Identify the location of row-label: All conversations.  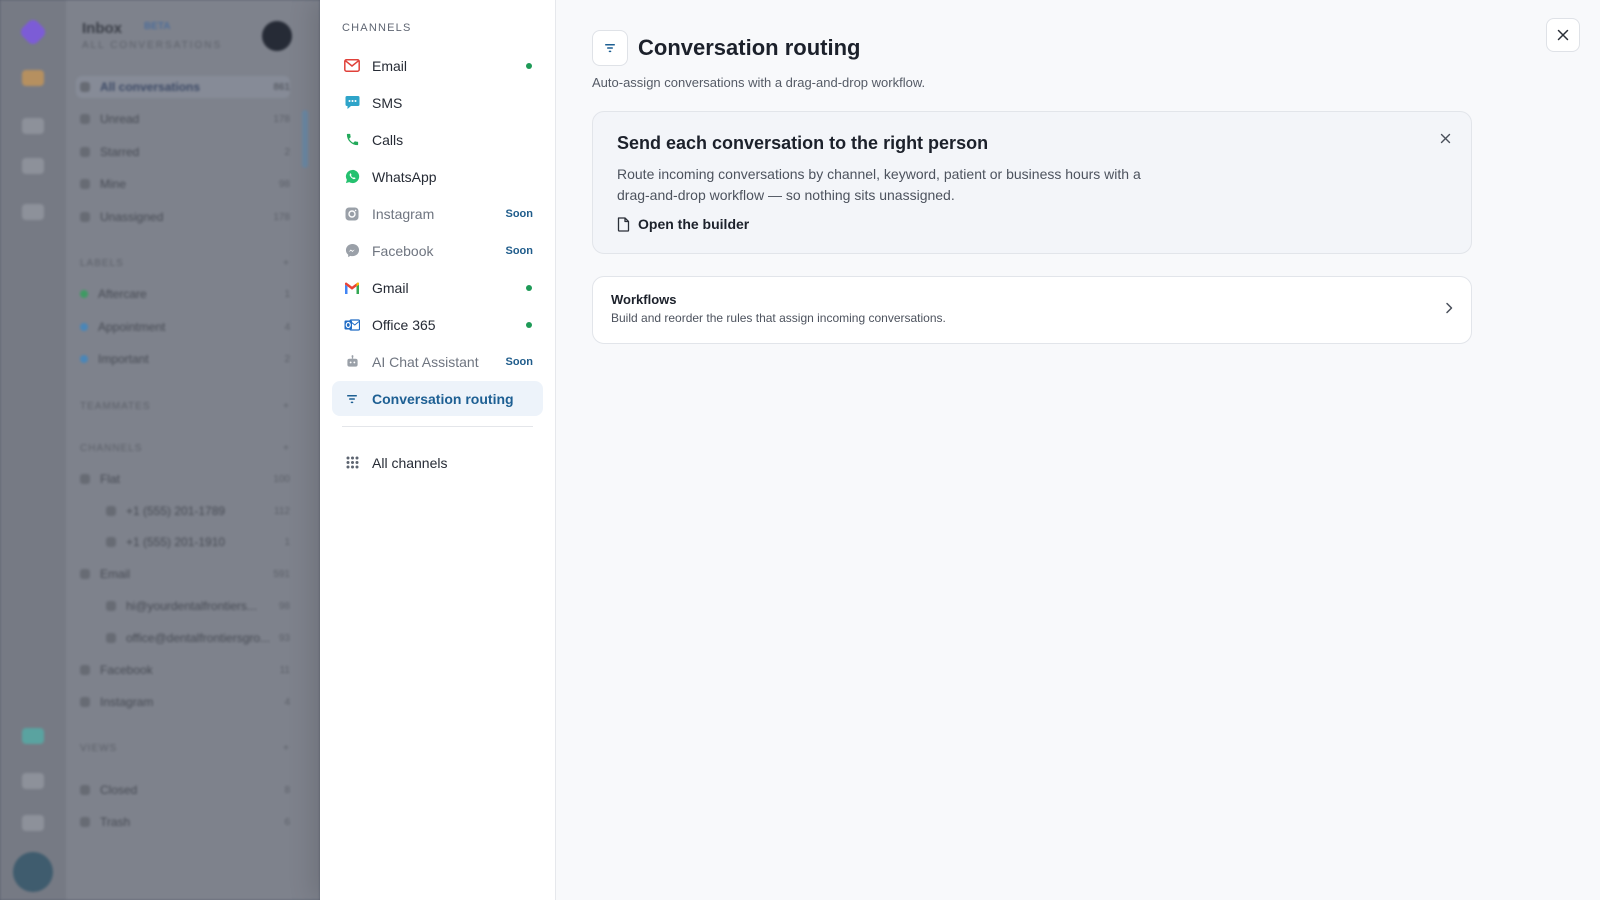
(150, 87).